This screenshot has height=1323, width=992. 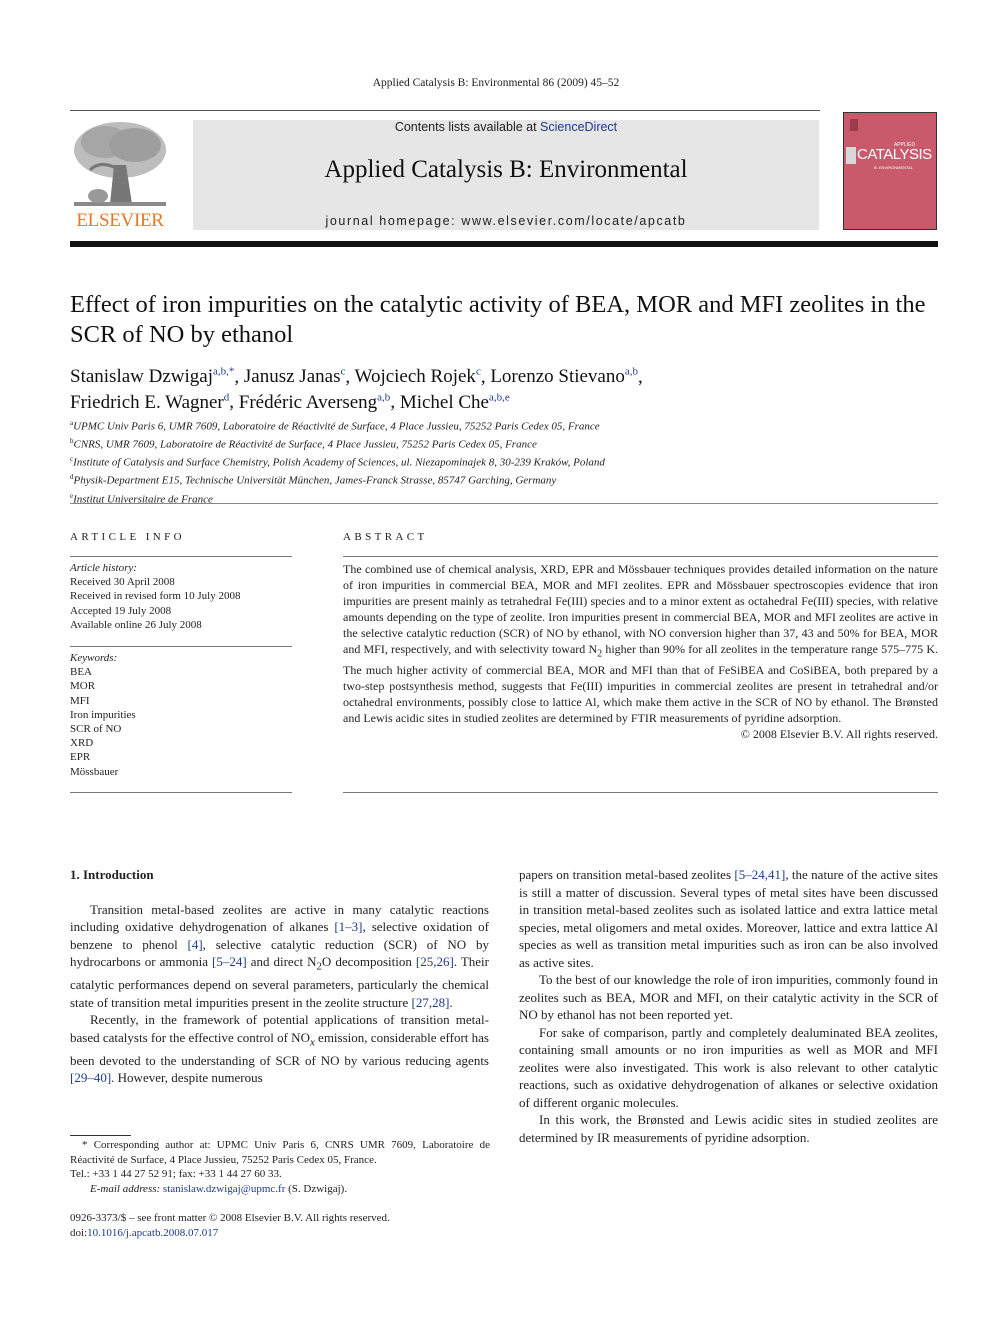 I want to click on email-label: E-mail address:, so click(x=126, y=1188).